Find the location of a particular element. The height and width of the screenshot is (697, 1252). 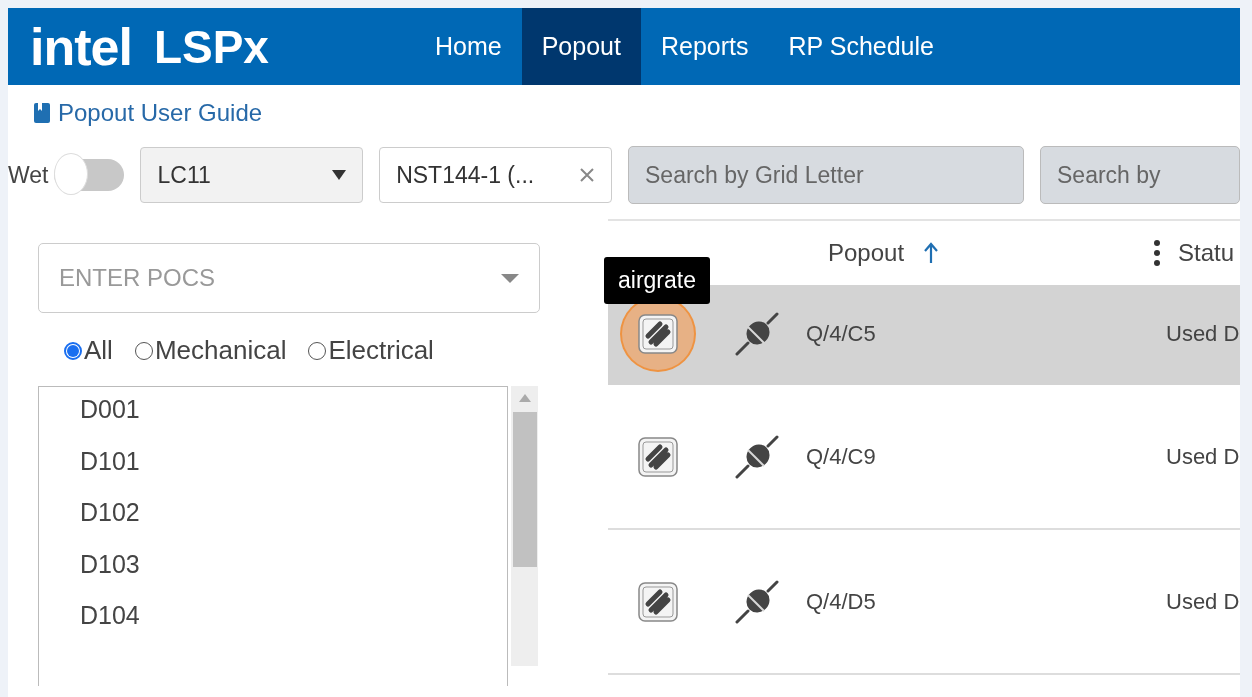

logo: intel is located at coordinates (81, 46).